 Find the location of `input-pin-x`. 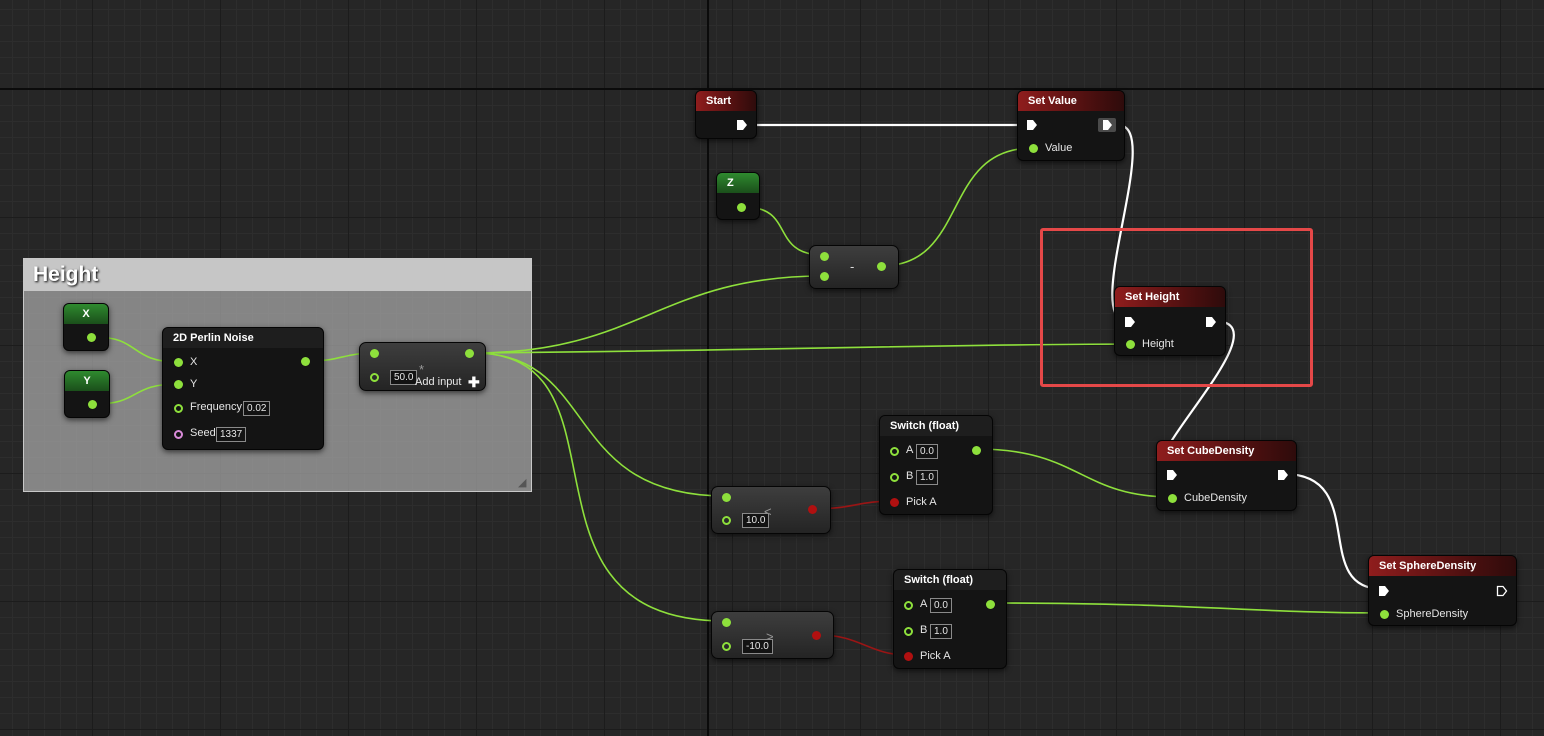

input-pin-x is located at coordinates (178, 362).